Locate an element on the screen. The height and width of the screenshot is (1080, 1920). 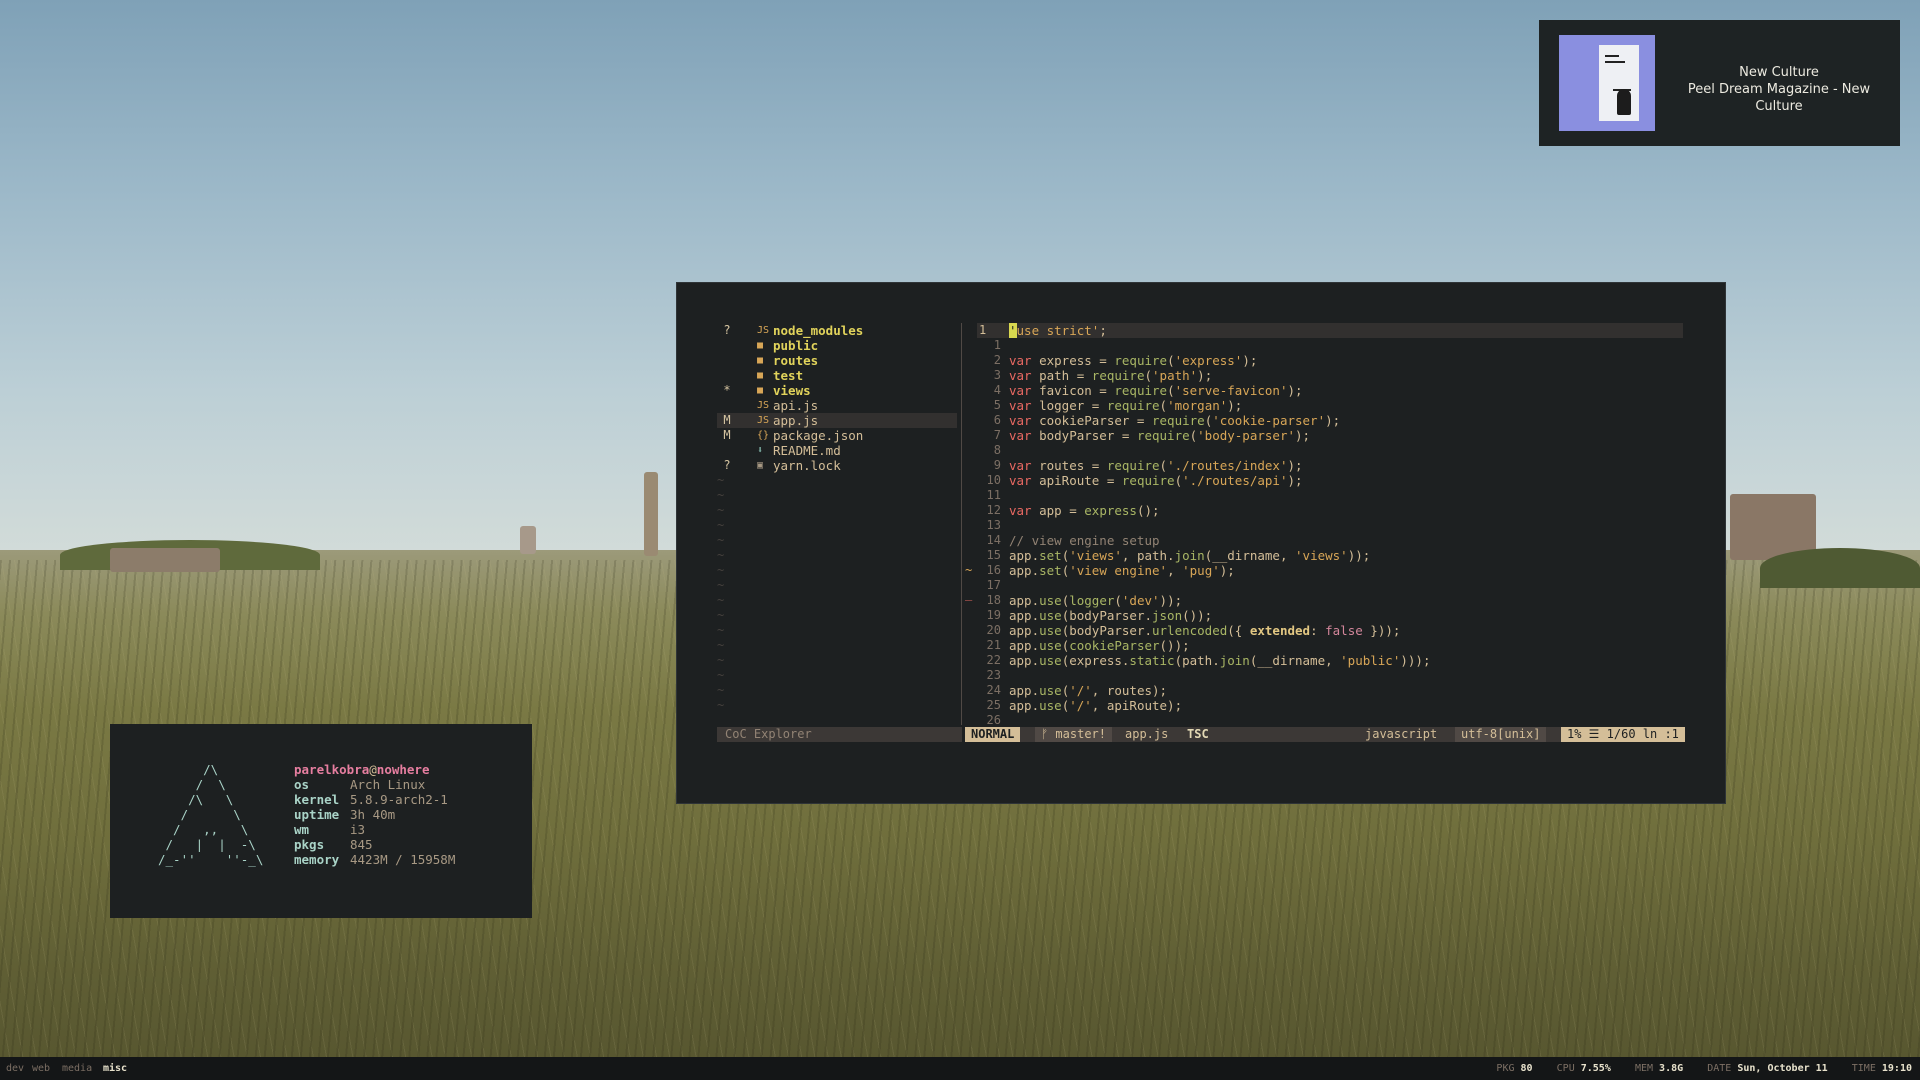
line-number: 14 is located at coordinates (993, 540).